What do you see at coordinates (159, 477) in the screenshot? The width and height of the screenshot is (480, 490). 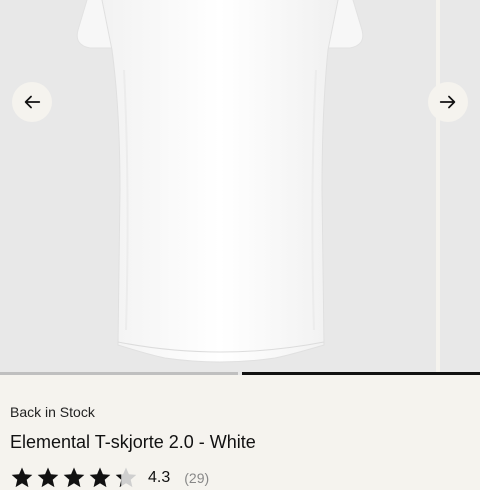 I see `rating-score: 4.3` at bounding box center [159, 477].